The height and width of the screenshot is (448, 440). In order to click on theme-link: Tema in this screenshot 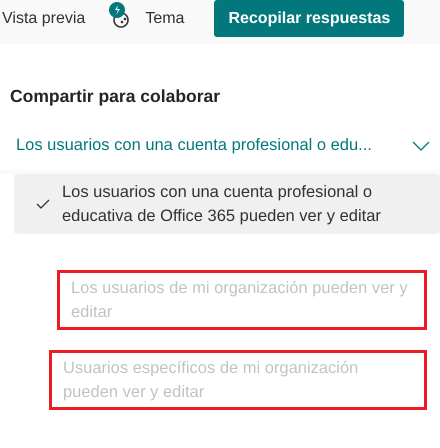, I will do `click(164, 19)`.